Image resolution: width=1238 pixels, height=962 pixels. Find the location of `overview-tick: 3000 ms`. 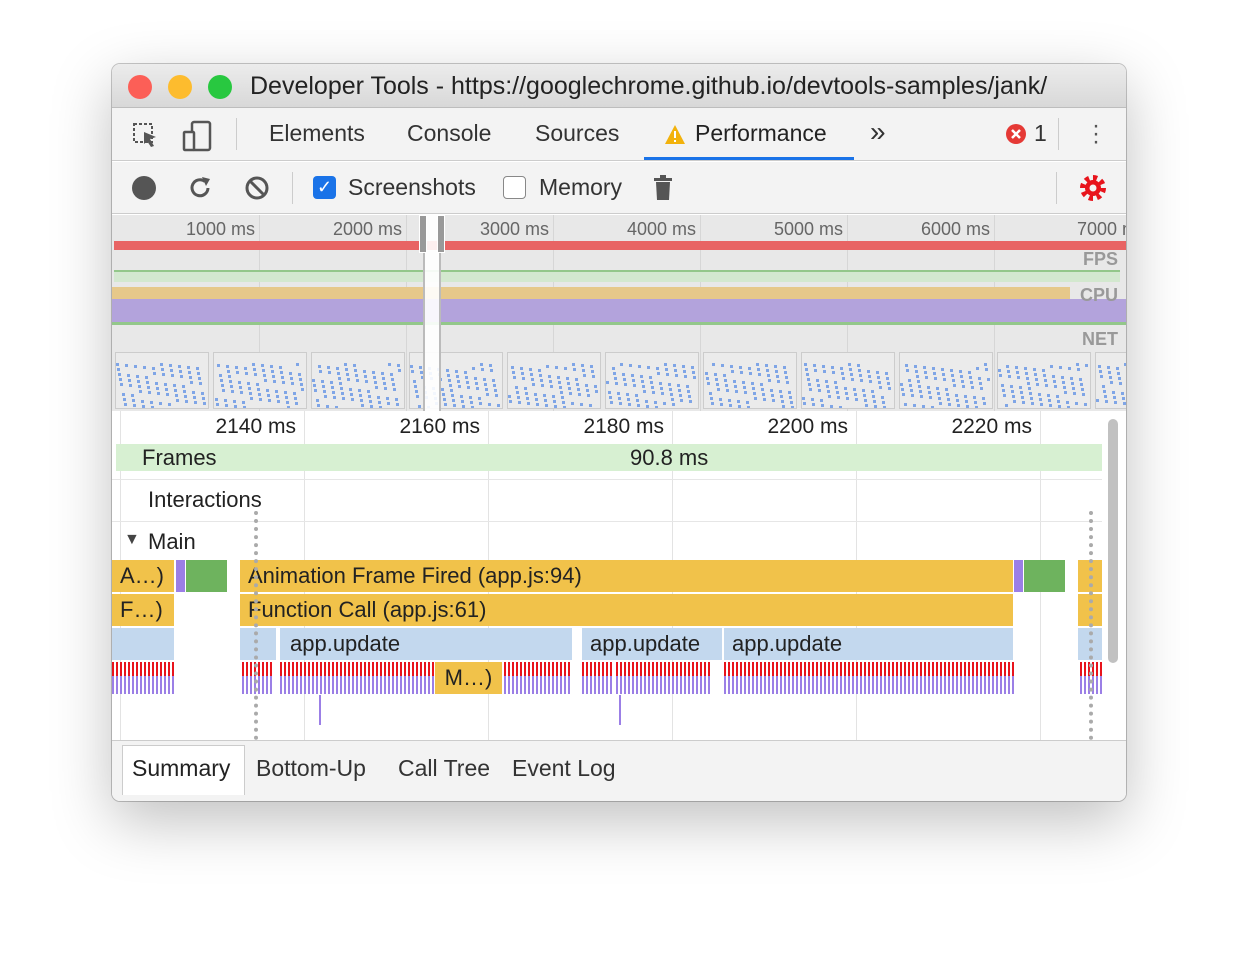

overview-tick: 3000 ms is located at coordinates (514, 229).